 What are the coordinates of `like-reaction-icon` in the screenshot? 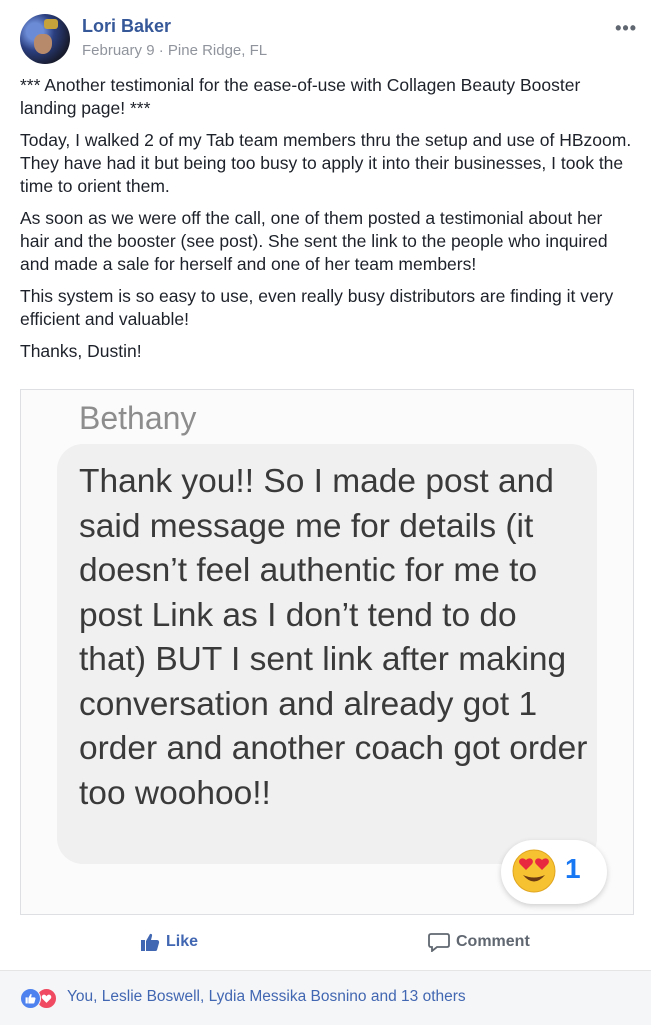 It's located at (30, 998).